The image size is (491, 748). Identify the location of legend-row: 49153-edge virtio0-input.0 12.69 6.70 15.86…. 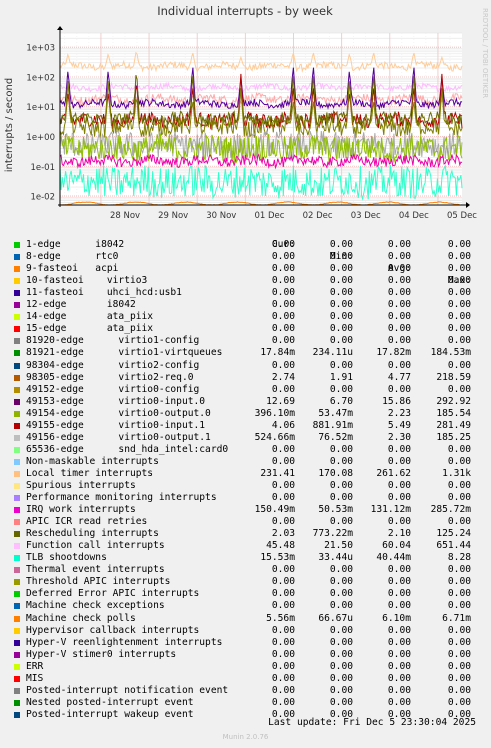
(245, 402).